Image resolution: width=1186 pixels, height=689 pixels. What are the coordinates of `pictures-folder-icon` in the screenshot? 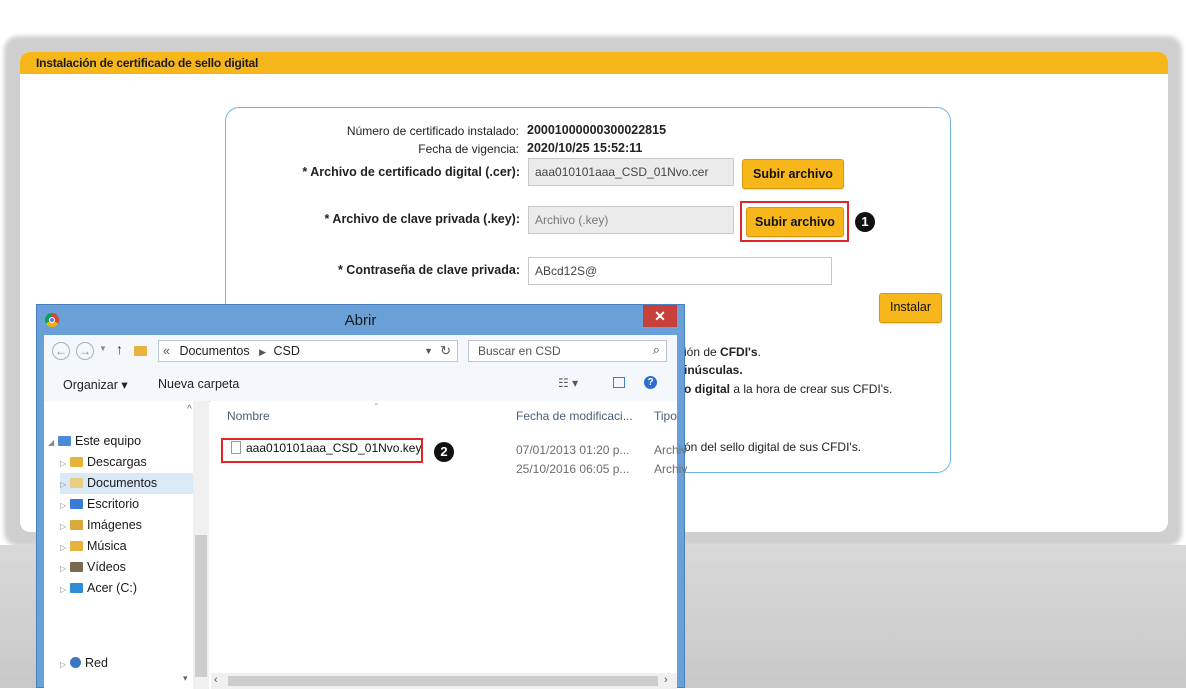 It's located at (76, 525).